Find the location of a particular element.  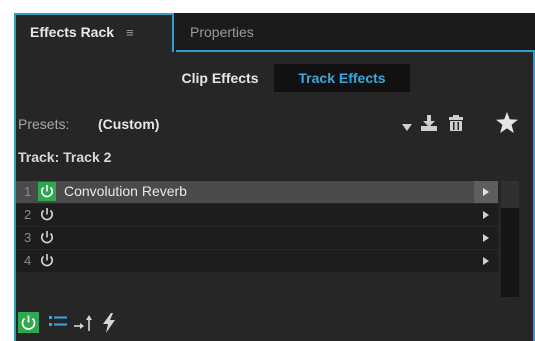

rack-slot: 1 Convolution Reverb is located at coordinates (257, 192).